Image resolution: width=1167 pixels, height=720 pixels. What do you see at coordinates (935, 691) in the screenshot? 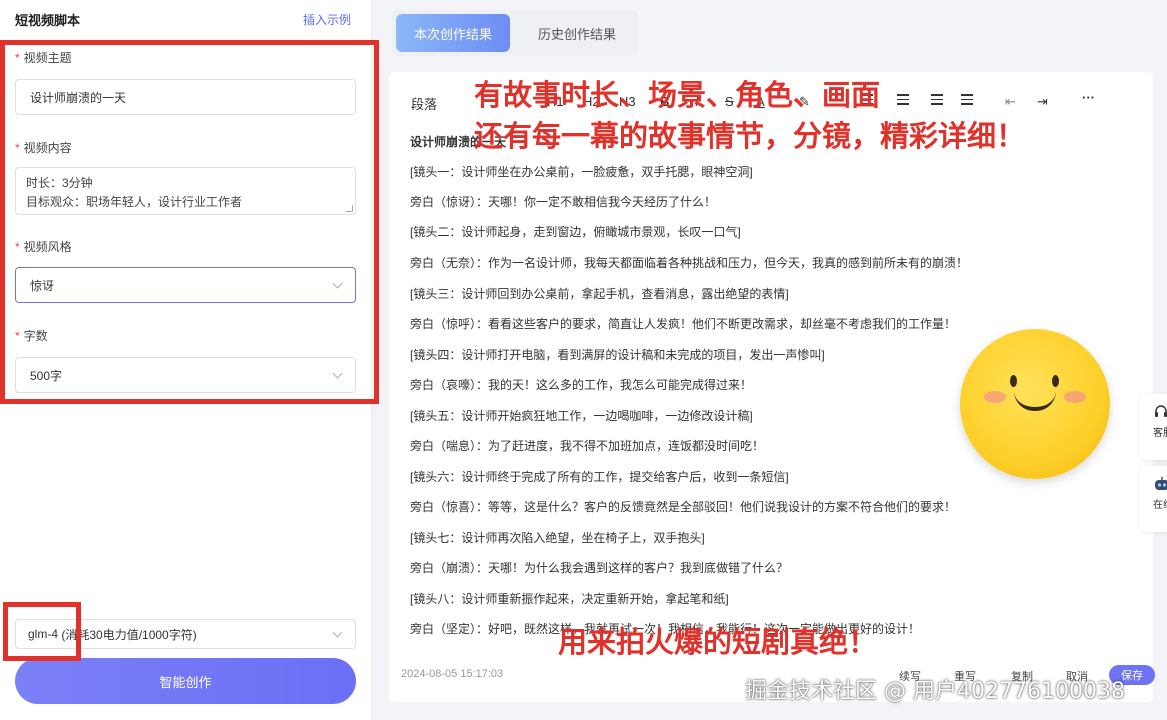
I see `watermark: 掘金技术社区 @ 用户402776100038` at bounding box center [935, 691].